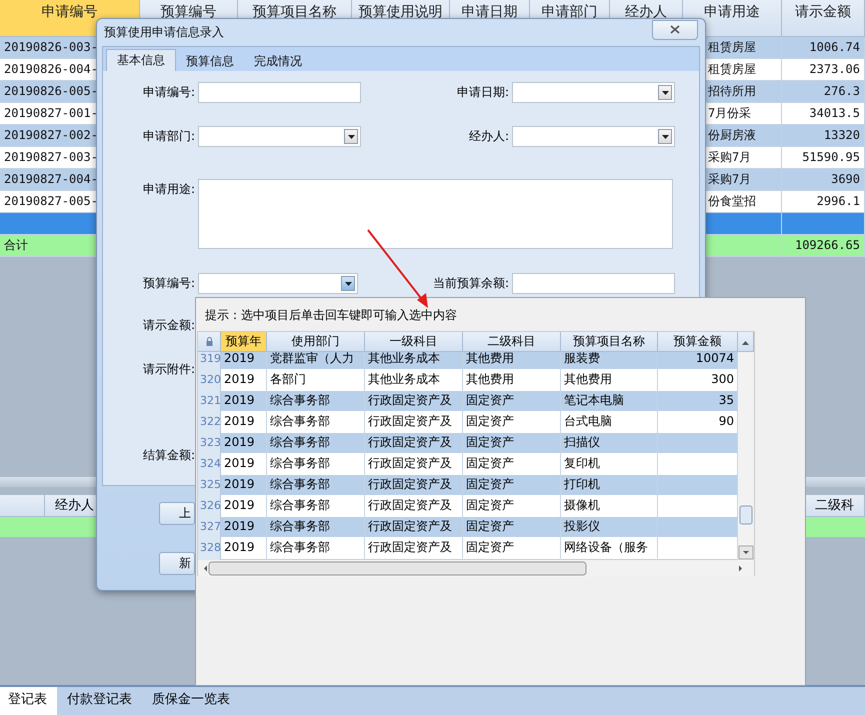  What do you see at coordinates (331, 315) in the screenshot?
I see `hint-text: 提示：选中项目后单击回车键即可输入选中内容` at bounding box center [331, 315].